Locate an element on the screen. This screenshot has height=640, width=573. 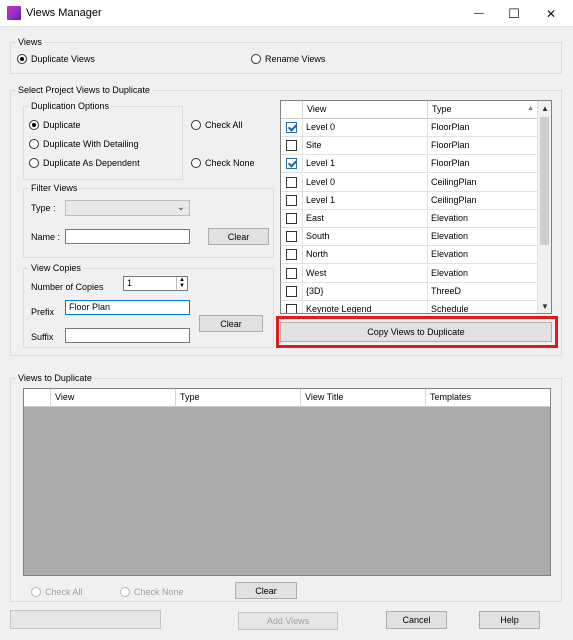
filter-clear-button: Clear is located at coordinates (238, 236).